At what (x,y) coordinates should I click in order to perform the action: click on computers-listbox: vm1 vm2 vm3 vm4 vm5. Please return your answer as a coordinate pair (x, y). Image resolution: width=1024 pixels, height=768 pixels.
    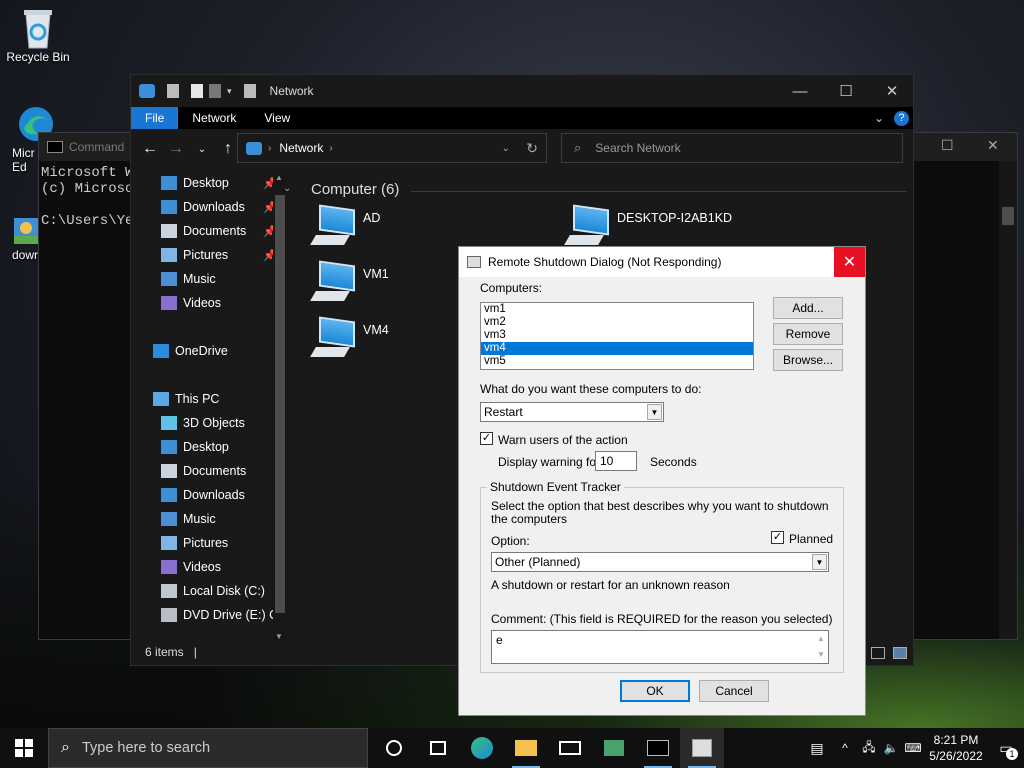
    Looking at the image, I should click on (617, 336).